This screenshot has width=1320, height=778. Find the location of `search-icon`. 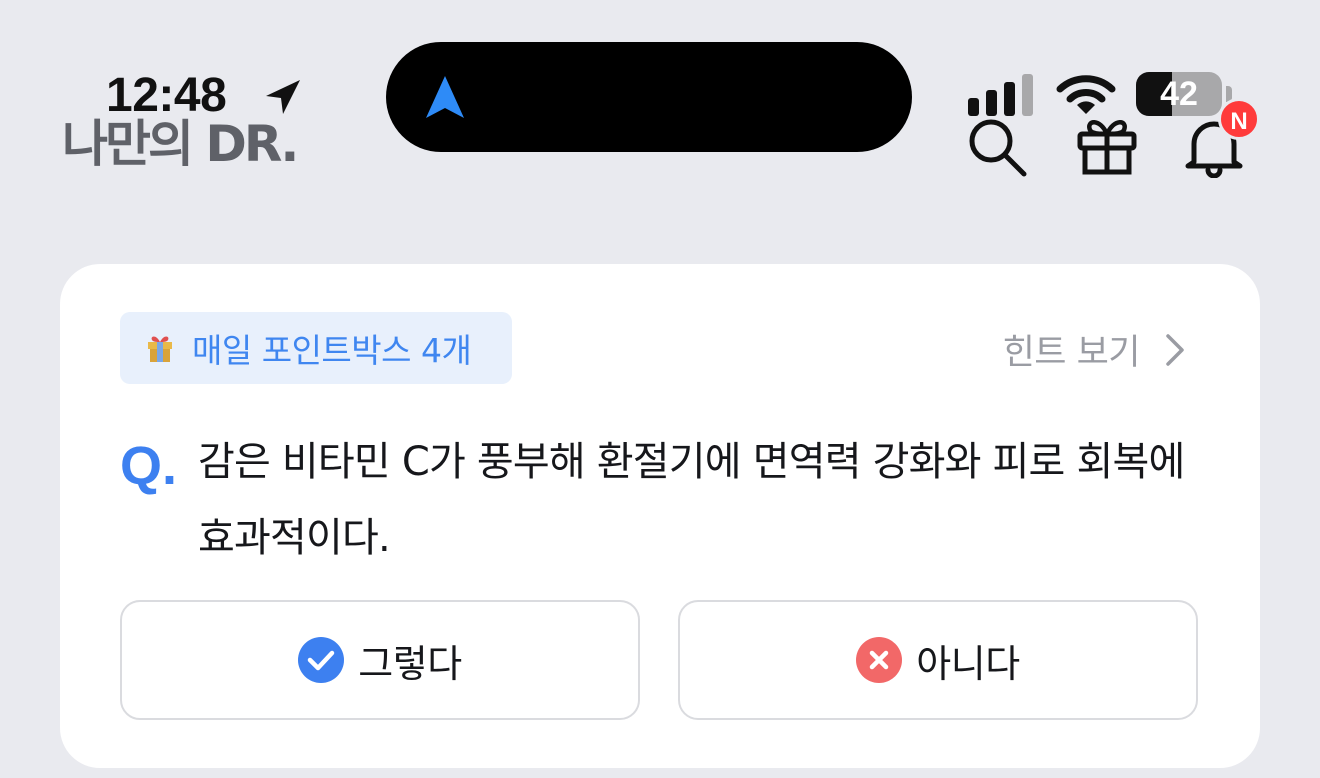

search-icon is located at coordinates (997, 147).